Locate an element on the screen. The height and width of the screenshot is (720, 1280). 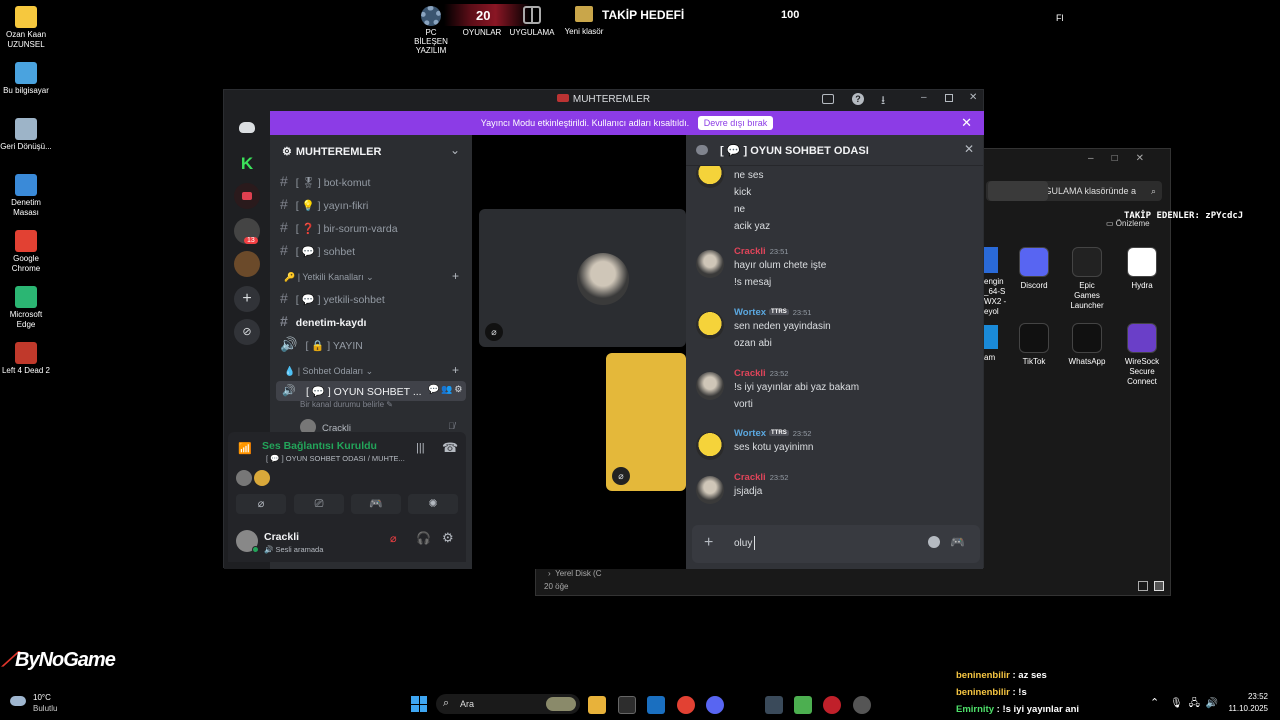
video-tile-crackli: ⌀ is located at coordinates (582, 278).